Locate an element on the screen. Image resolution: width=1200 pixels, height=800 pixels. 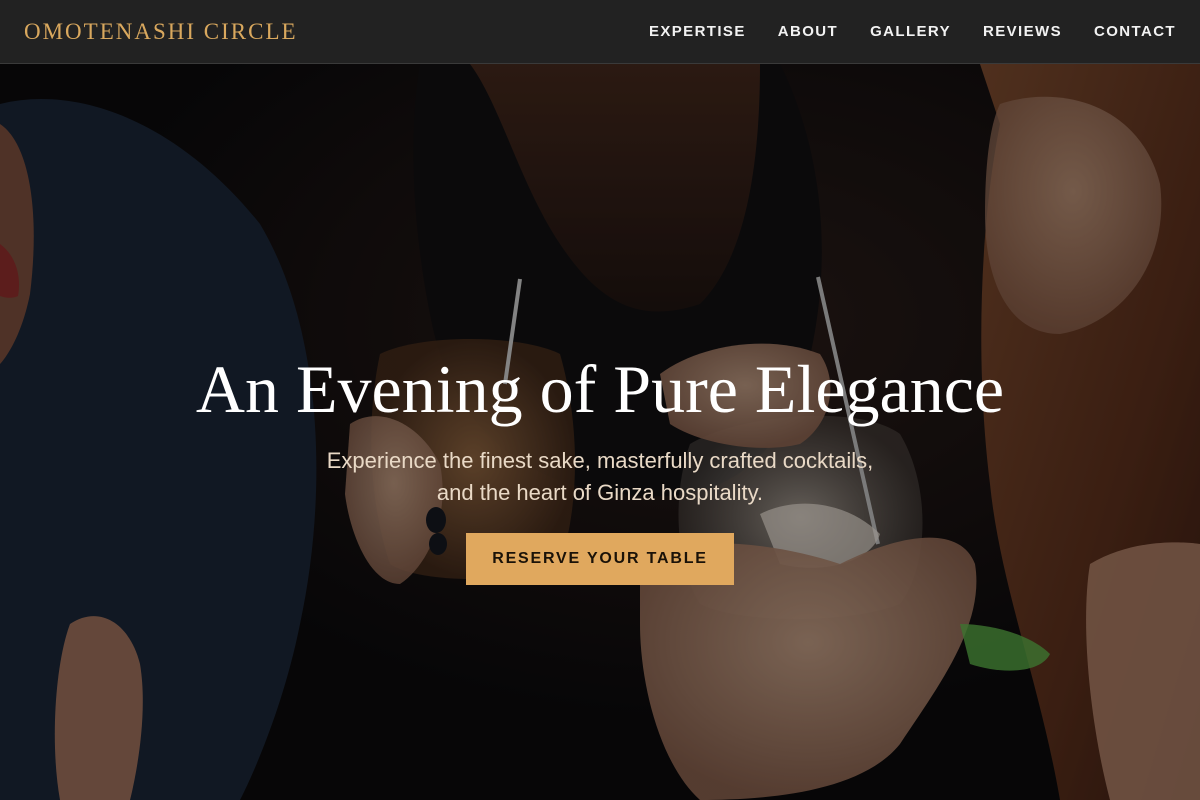
nav-links: EXPERTISE ABOUT GALLERY REVIEWS CONTACT is located at coordinates (912, 32).